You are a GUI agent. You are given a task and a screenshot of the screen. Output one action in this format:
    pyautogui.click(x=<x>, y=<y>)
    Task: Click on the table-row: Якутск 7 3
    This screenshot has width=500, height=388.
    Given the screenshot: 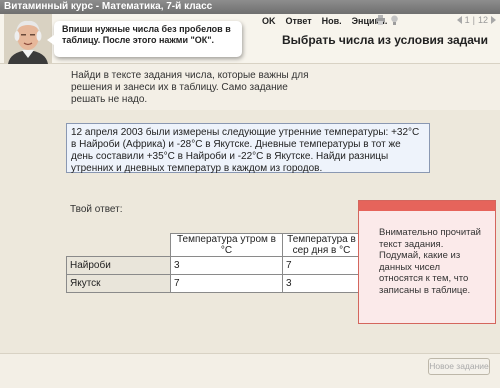 What is the action you would take?
    pyautogui.click(x=213, y=283)
    